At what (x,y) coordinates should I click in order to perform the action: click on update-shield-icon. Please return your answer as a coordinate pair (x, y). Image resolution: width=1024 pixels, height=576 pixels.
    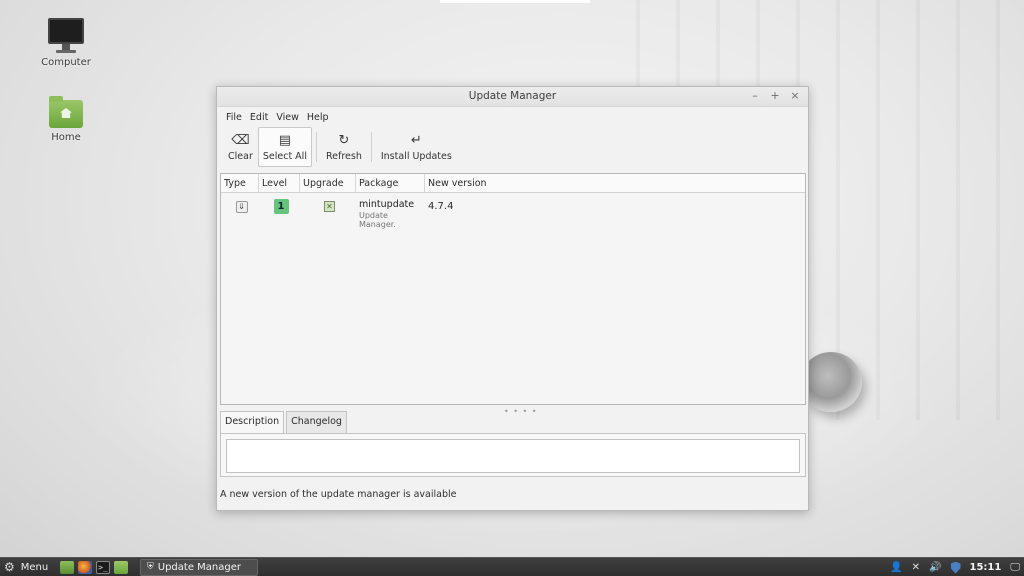
    Looking at the image, I should click on (955, 567).